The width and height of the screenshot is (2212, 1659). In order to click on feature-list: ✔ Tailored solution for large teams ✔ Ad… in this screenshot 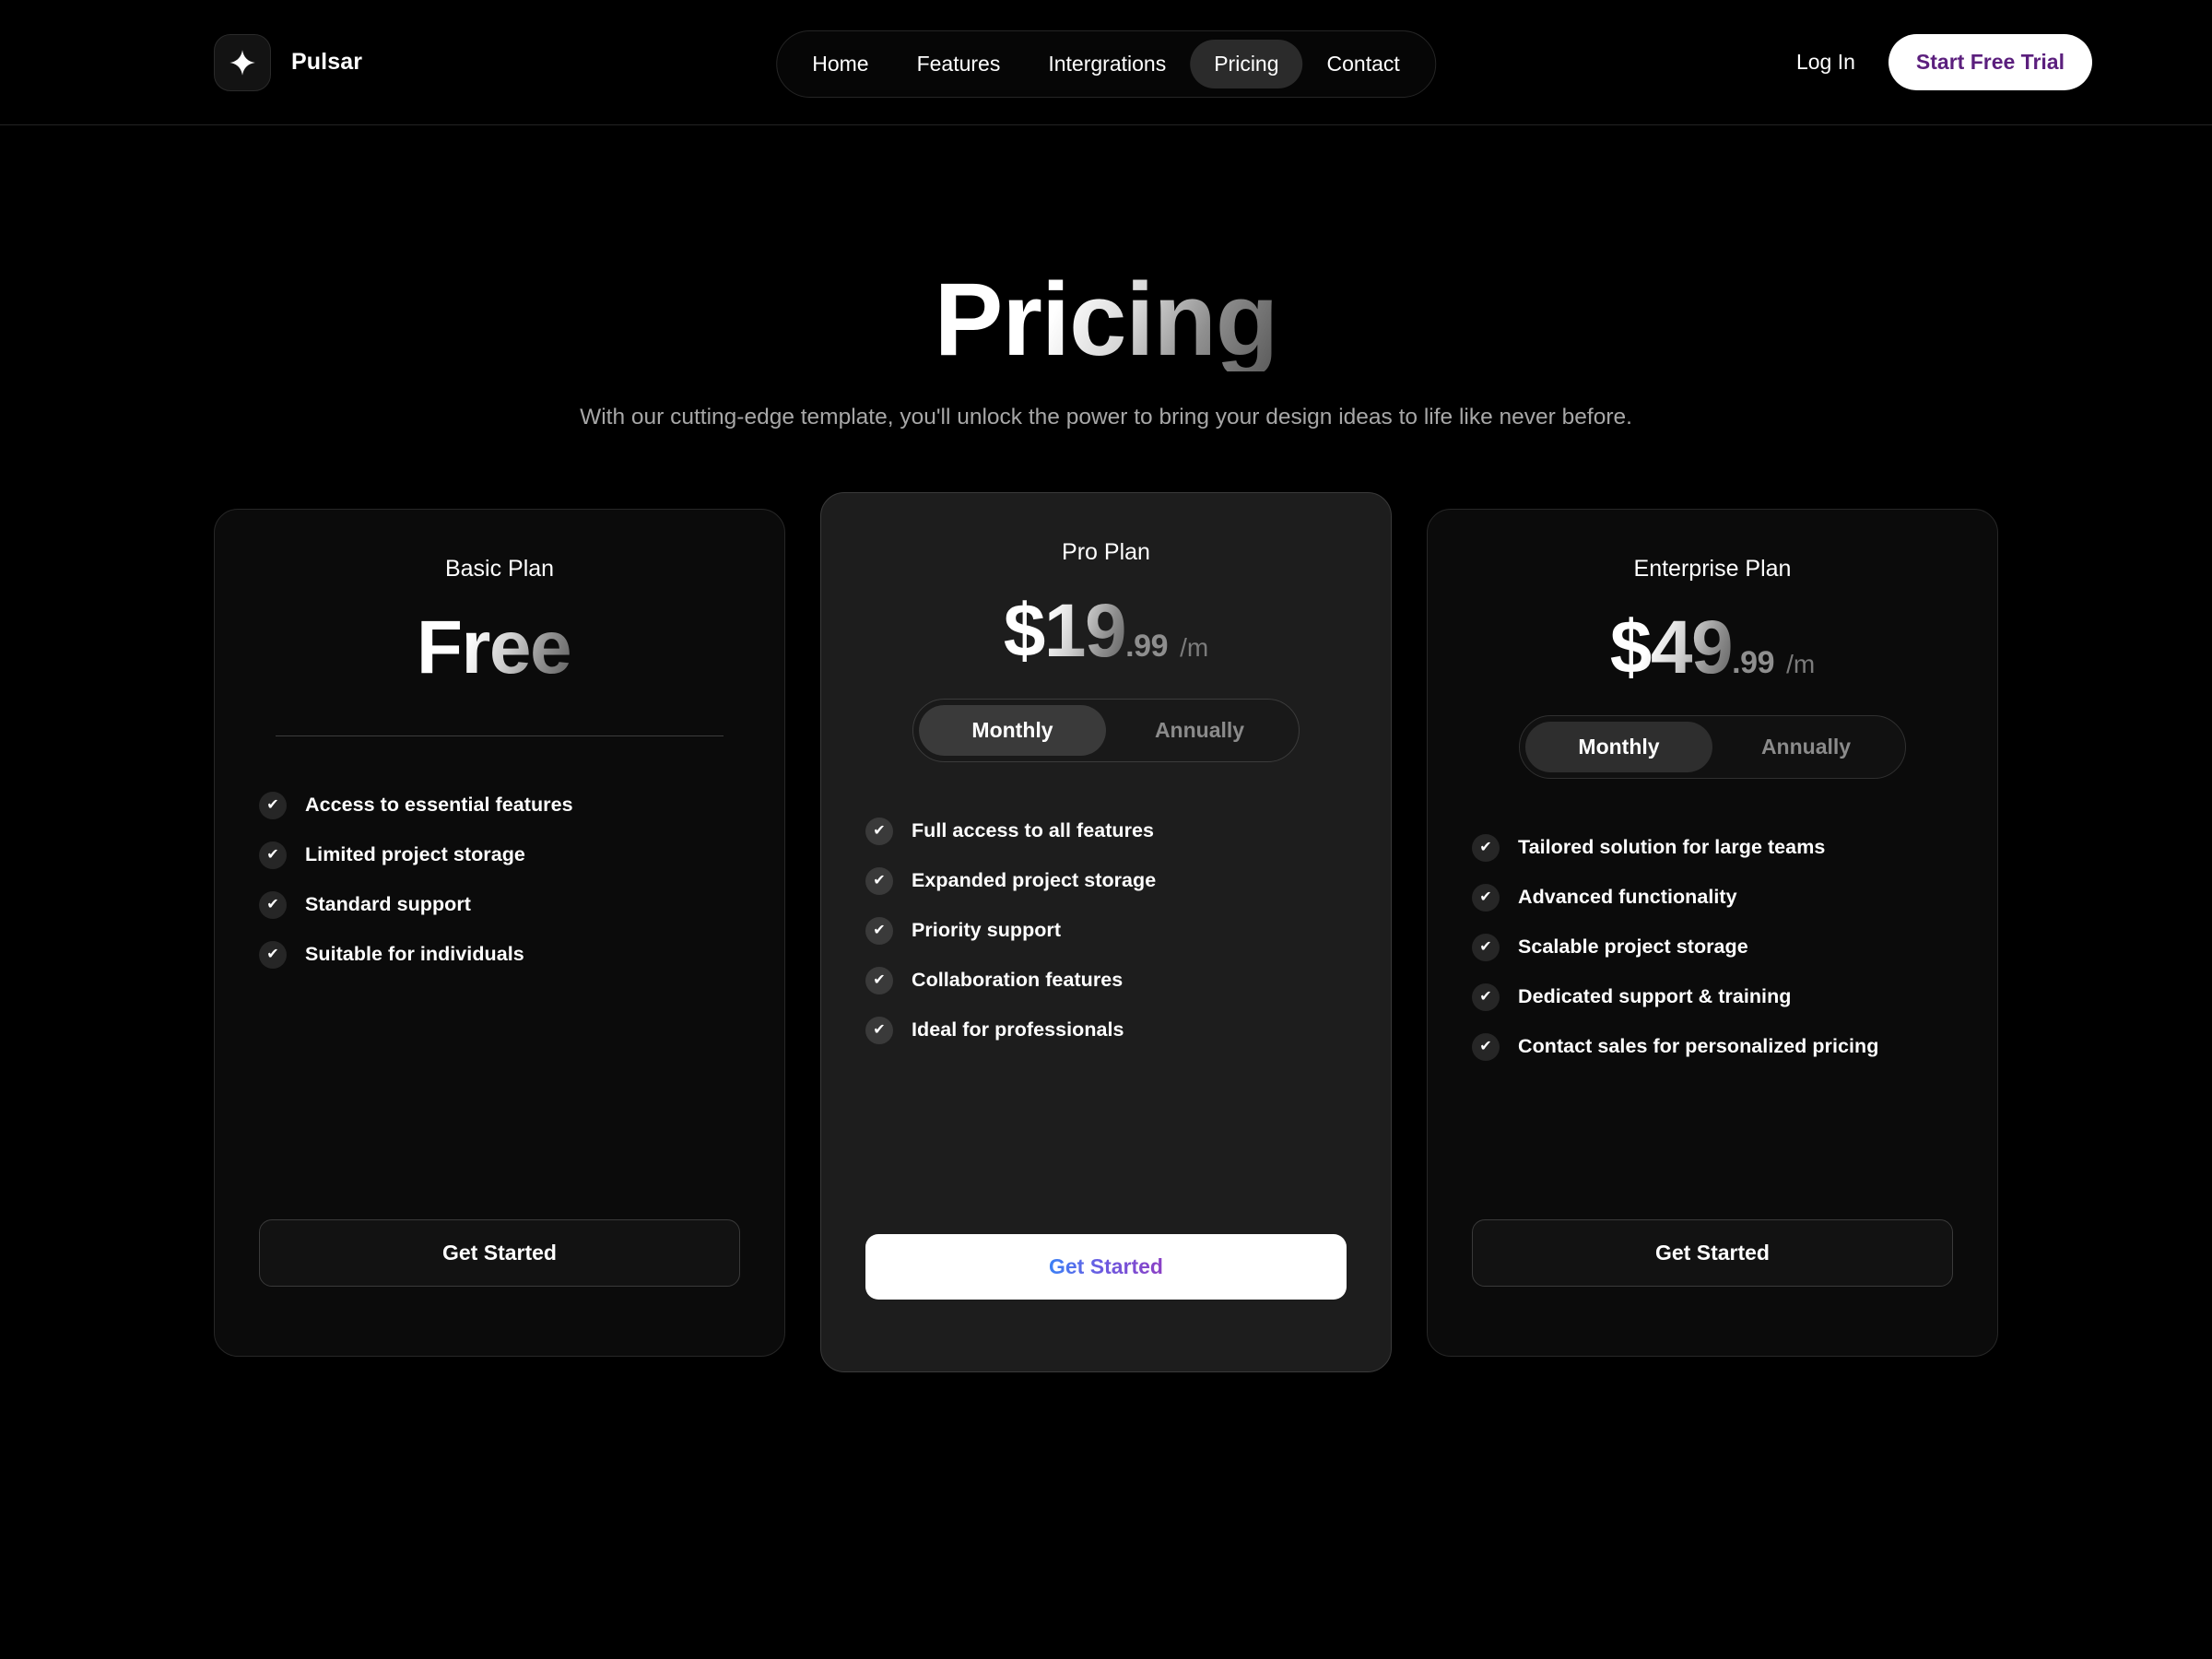, I will do `click(1712, 947)`.